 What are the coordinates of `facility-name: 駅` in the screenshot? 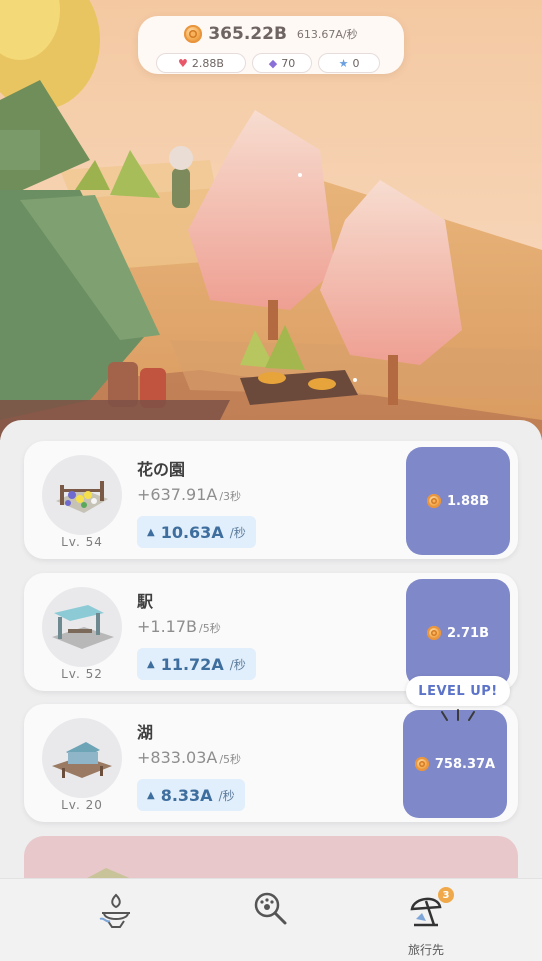 It's located at (145, 601).